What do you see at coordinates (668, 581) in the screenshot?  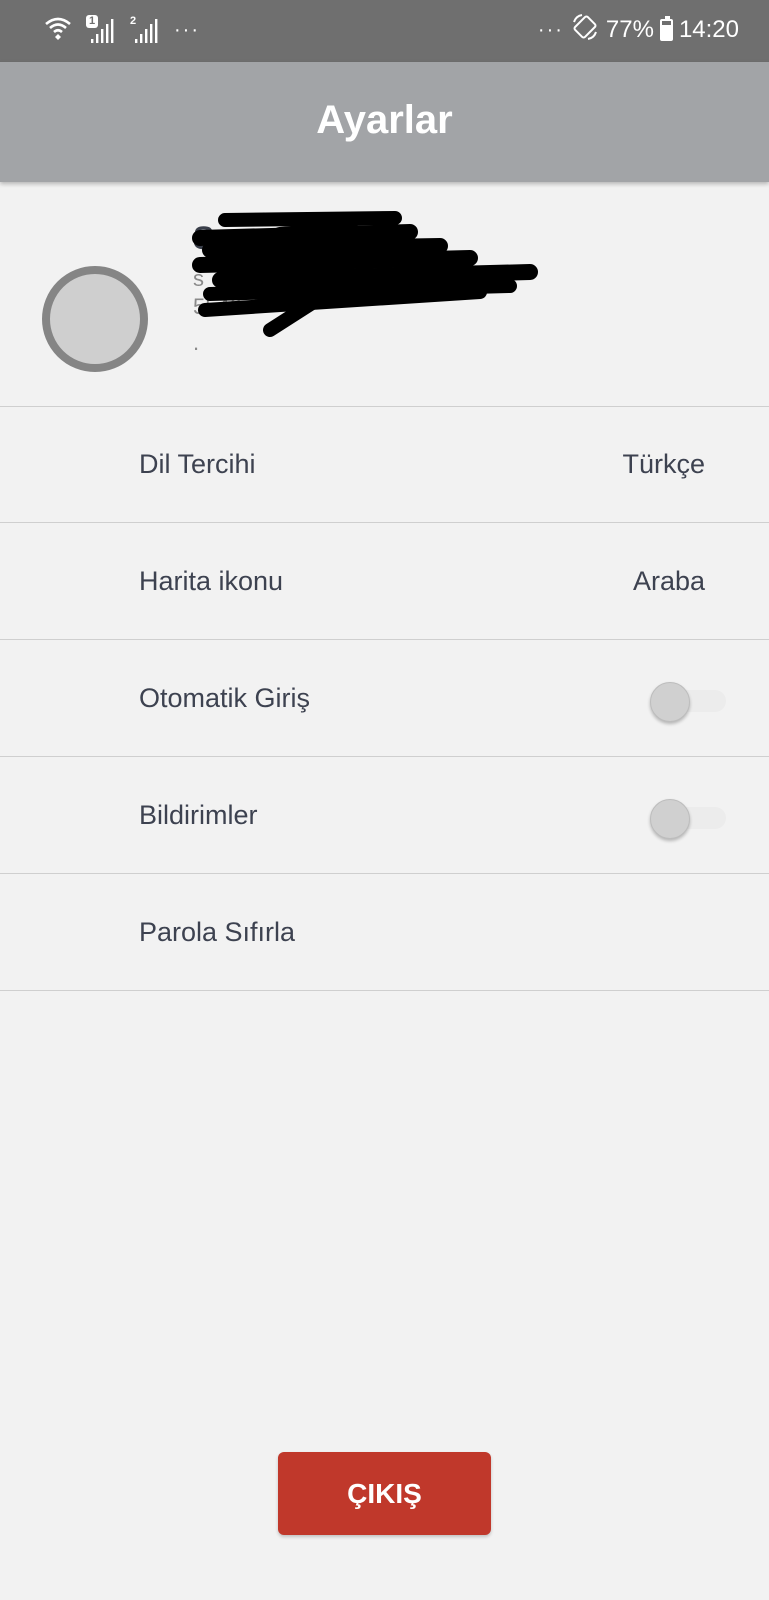 I see `setting-value: Araba` at bounding box center [668, 581].